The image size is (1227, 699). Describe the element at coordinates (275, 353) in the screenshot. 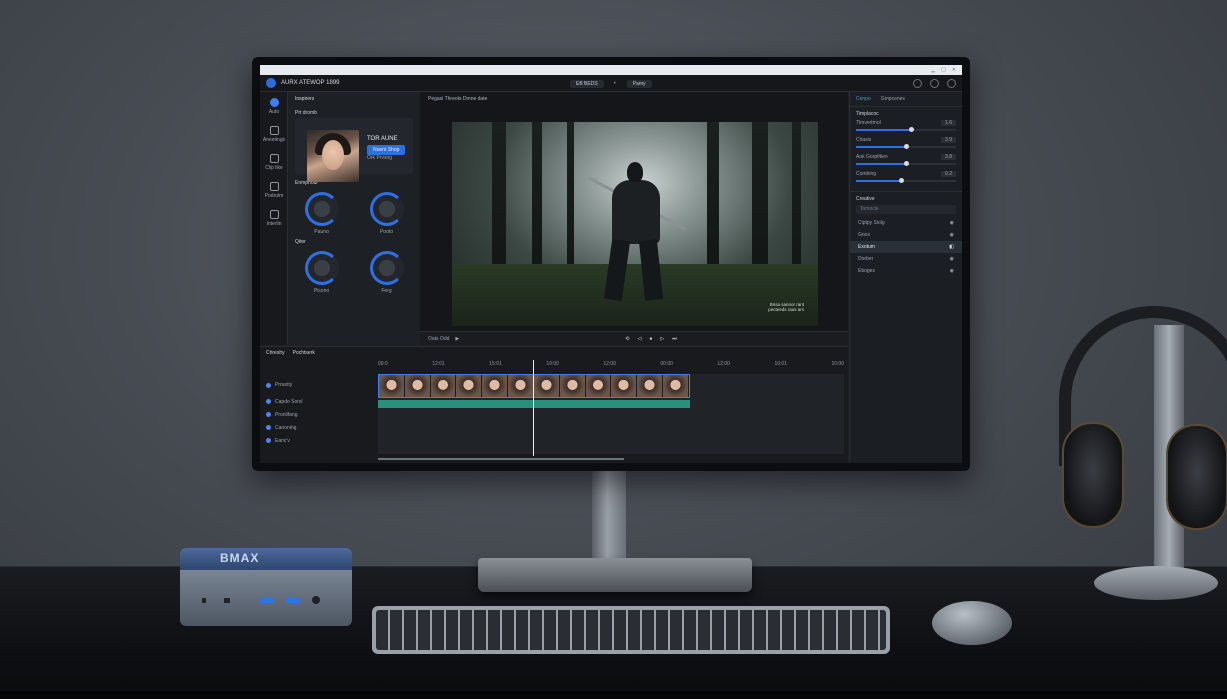

I see `timeline-tab-1: Chreshy` at that location.